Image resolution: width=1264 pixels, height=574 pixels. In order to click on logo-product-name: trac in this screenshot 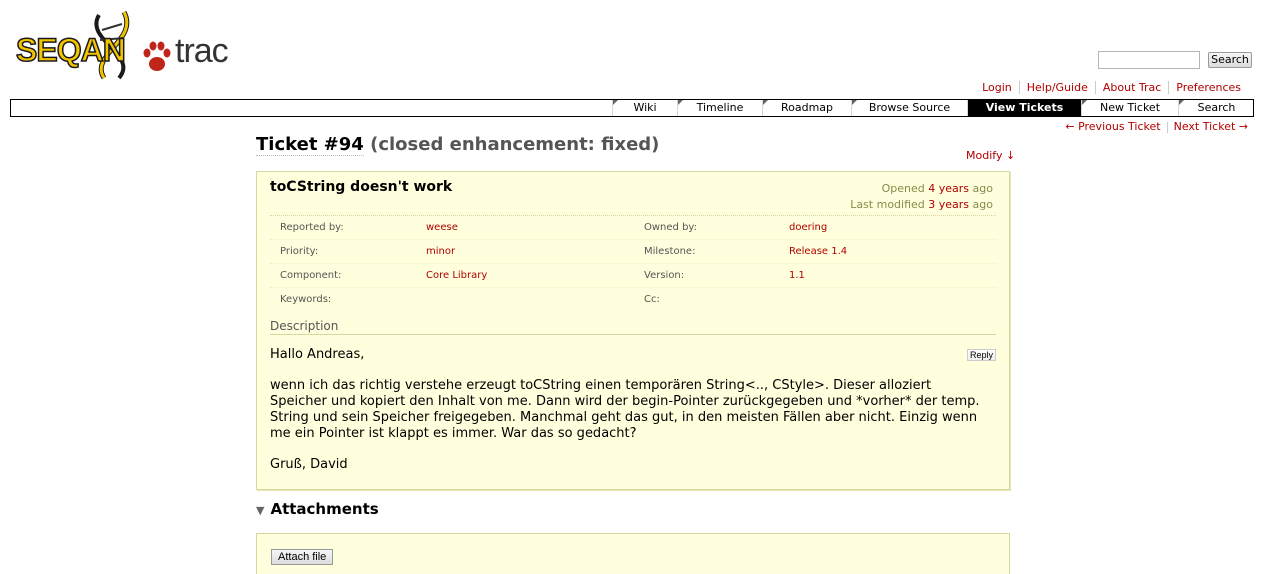, I will do `click(202, 51)`.